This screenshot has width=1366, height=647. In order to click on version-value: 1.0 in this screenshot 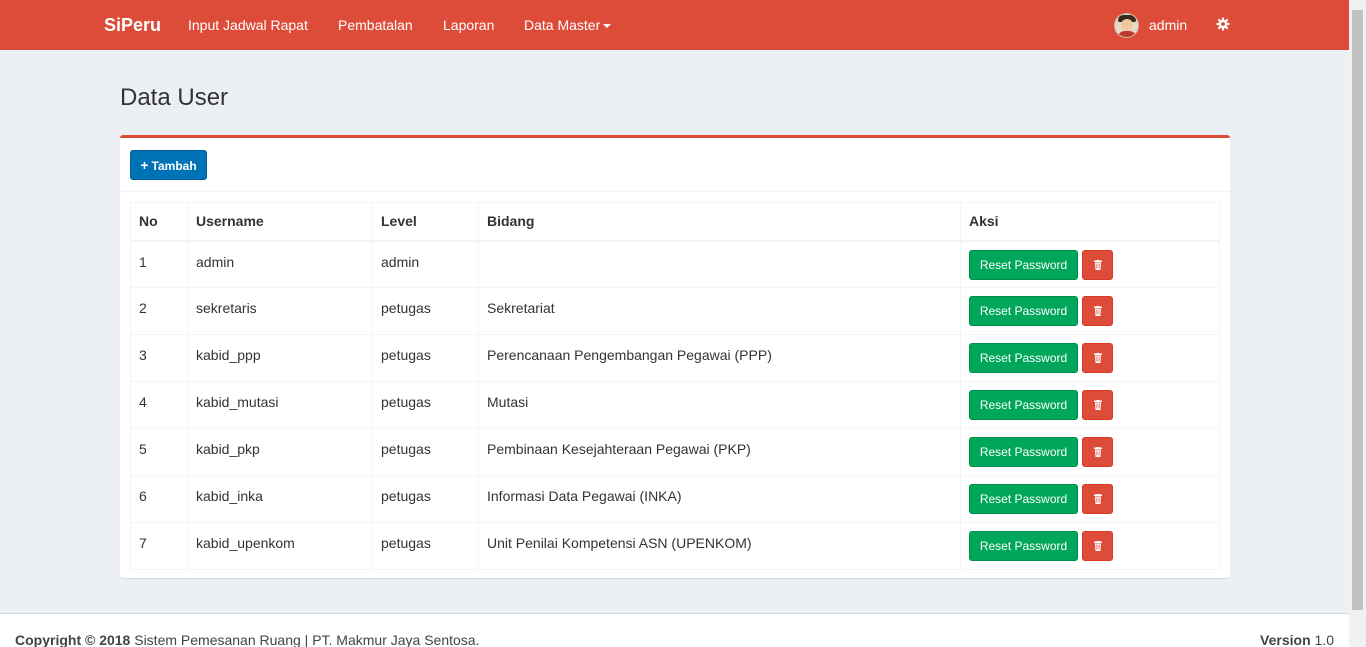, I will do `click(1324, 639)`.